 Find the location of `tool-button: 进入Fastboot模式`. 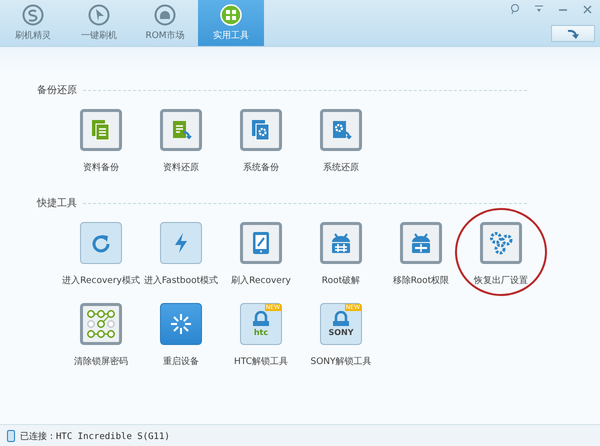

tool-button: 进入Fastboot模式 is located at coordinates (181, 254).